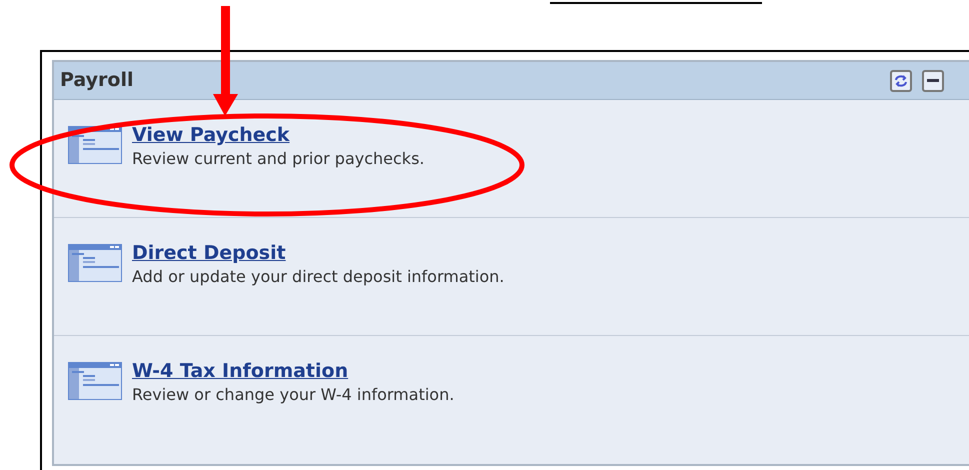  Describe the element at coordinates (293, 395) in the screenshot. I see `item-description: Review or change your W-4 information.` at that location.